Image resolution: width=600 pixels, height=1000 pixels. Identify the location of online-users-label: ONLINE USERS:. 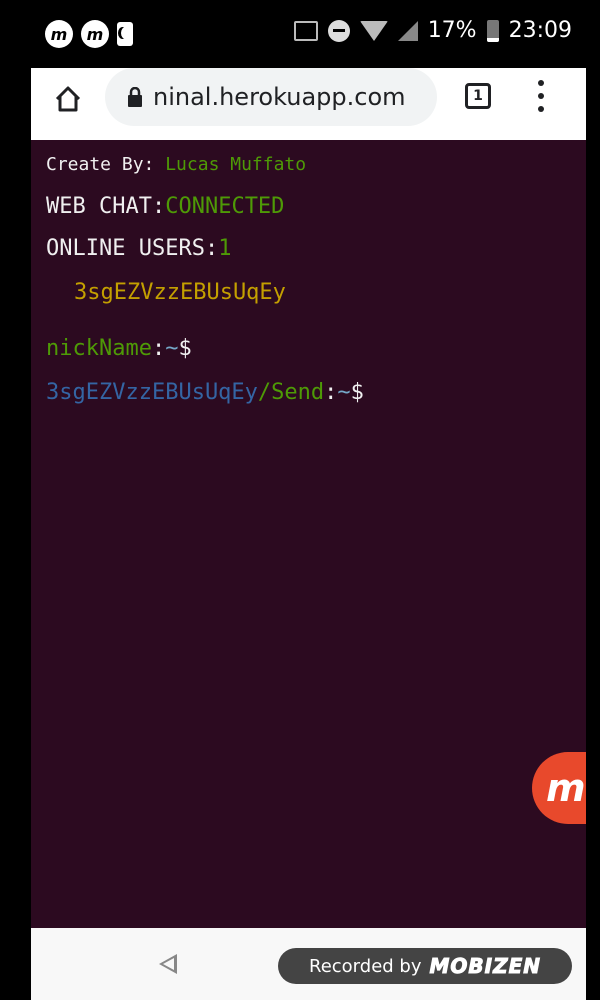
(132, 248).